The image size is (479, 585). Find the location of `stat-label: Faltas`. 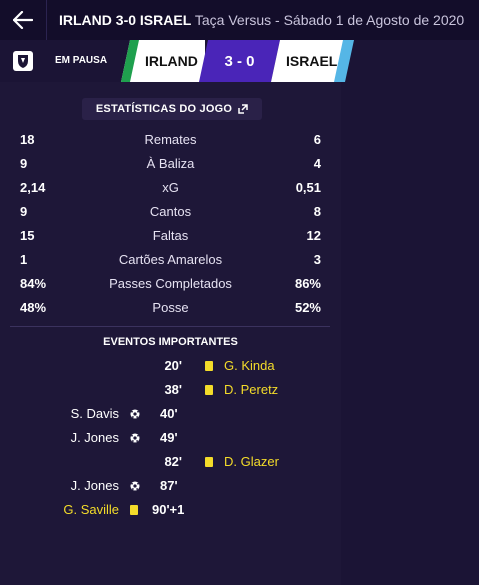

stat-label: Faltas is located at coordinates (170, 235).